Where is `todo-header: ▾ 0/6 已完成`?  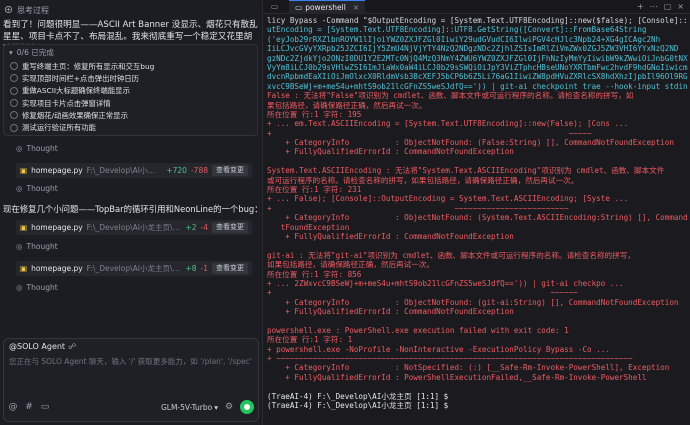 todo-header: ▾ 0/6 已完成 is located at coordinates (130, 52).